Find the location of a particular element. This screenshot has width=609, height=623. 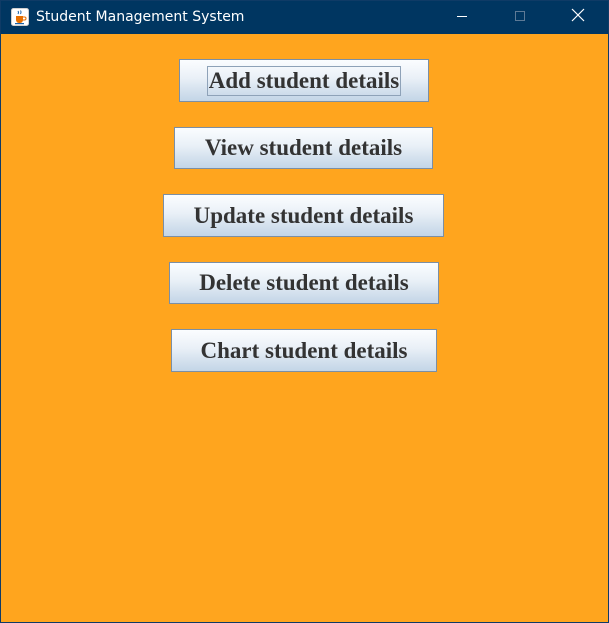

chart-student-details-button: Chart student details is located at coordinates (304, 350).